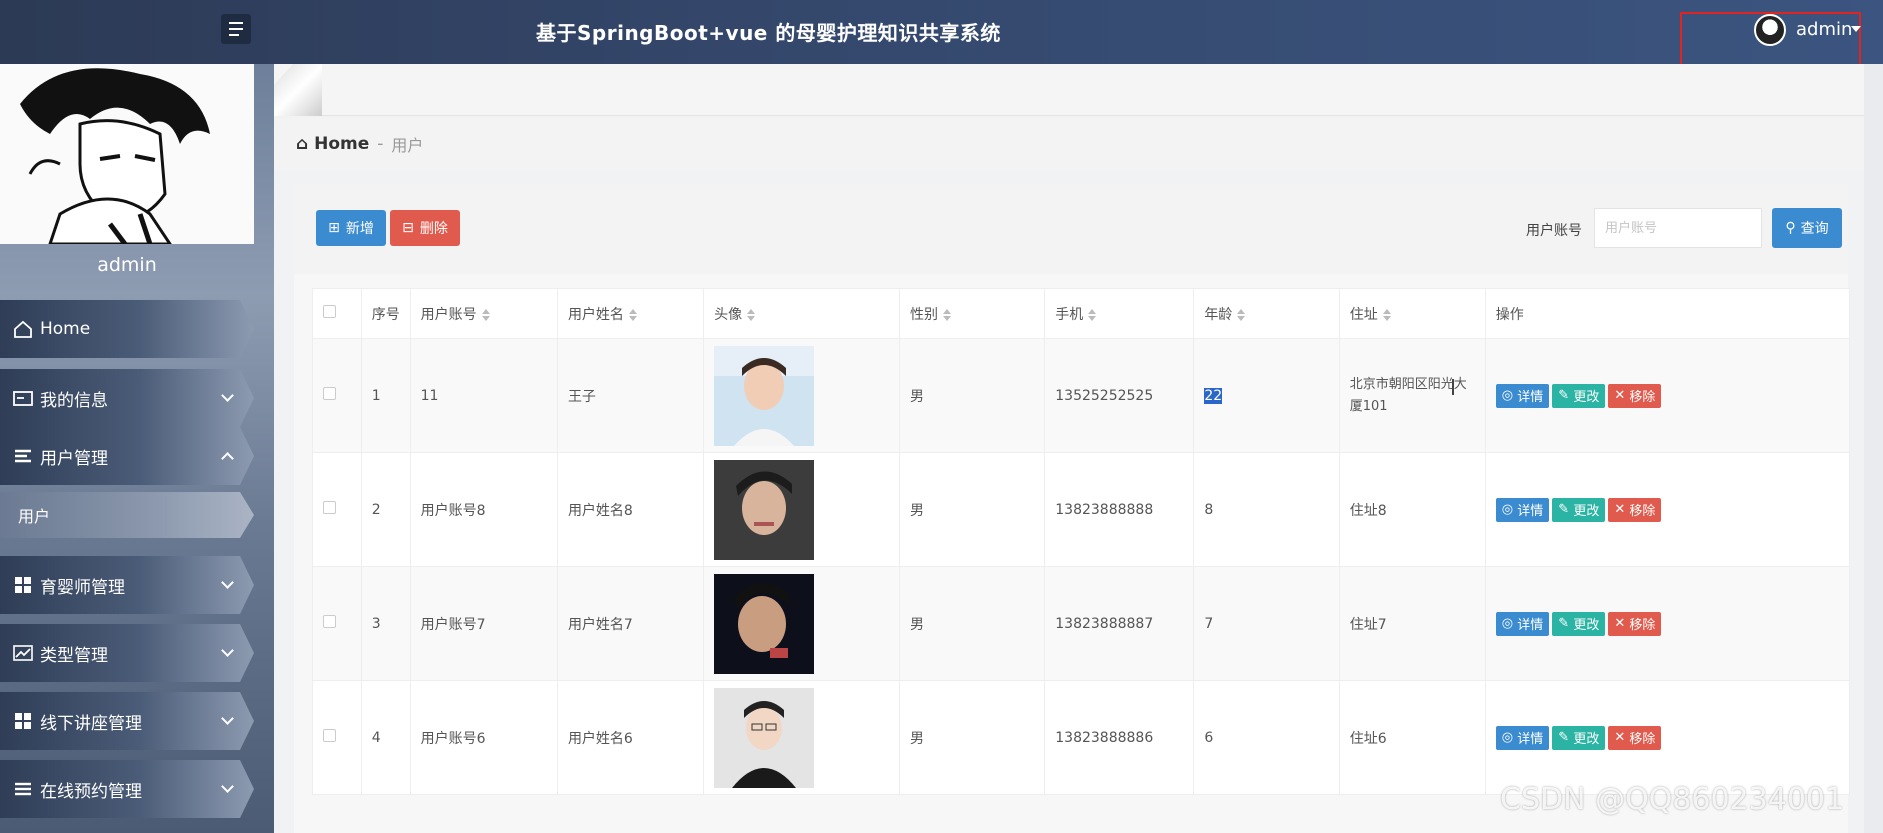 This screenshot has width=1883, height=833. What do you see at coordinates (82, 587) in the screenshot?
I see `sidebar-item-label: 育婴师管理` at bounding box center [82, 587].